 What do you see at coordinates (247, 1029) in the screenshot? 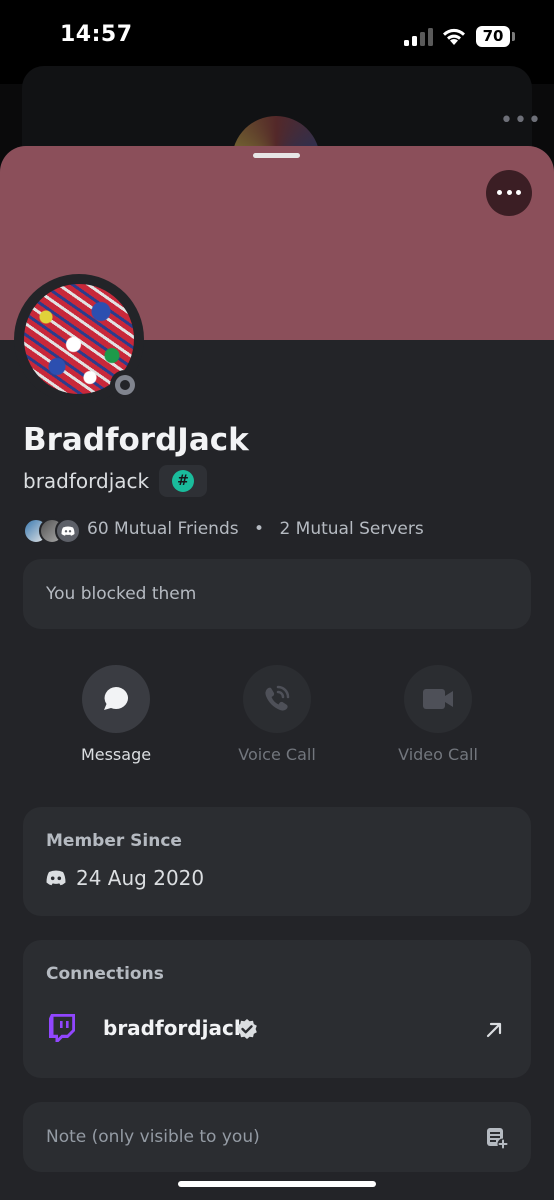
I see `verified-badge-icon` at bounding box center [247, 1029].